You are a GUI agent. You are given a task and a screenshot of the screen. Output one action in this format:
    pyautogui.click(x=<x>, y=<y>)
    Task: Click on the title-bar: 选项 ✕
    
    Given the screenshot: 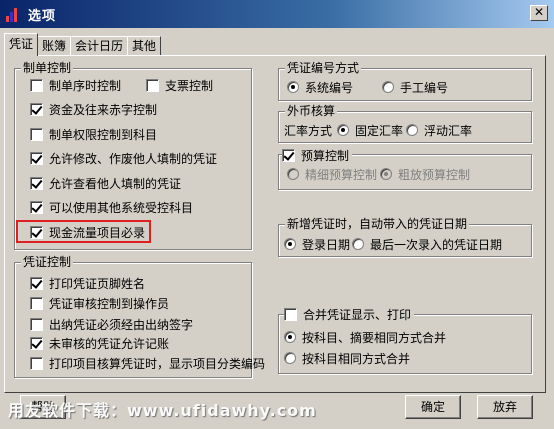 What is the action you would take?
    pyautogui.click(x=277, y=14)
    